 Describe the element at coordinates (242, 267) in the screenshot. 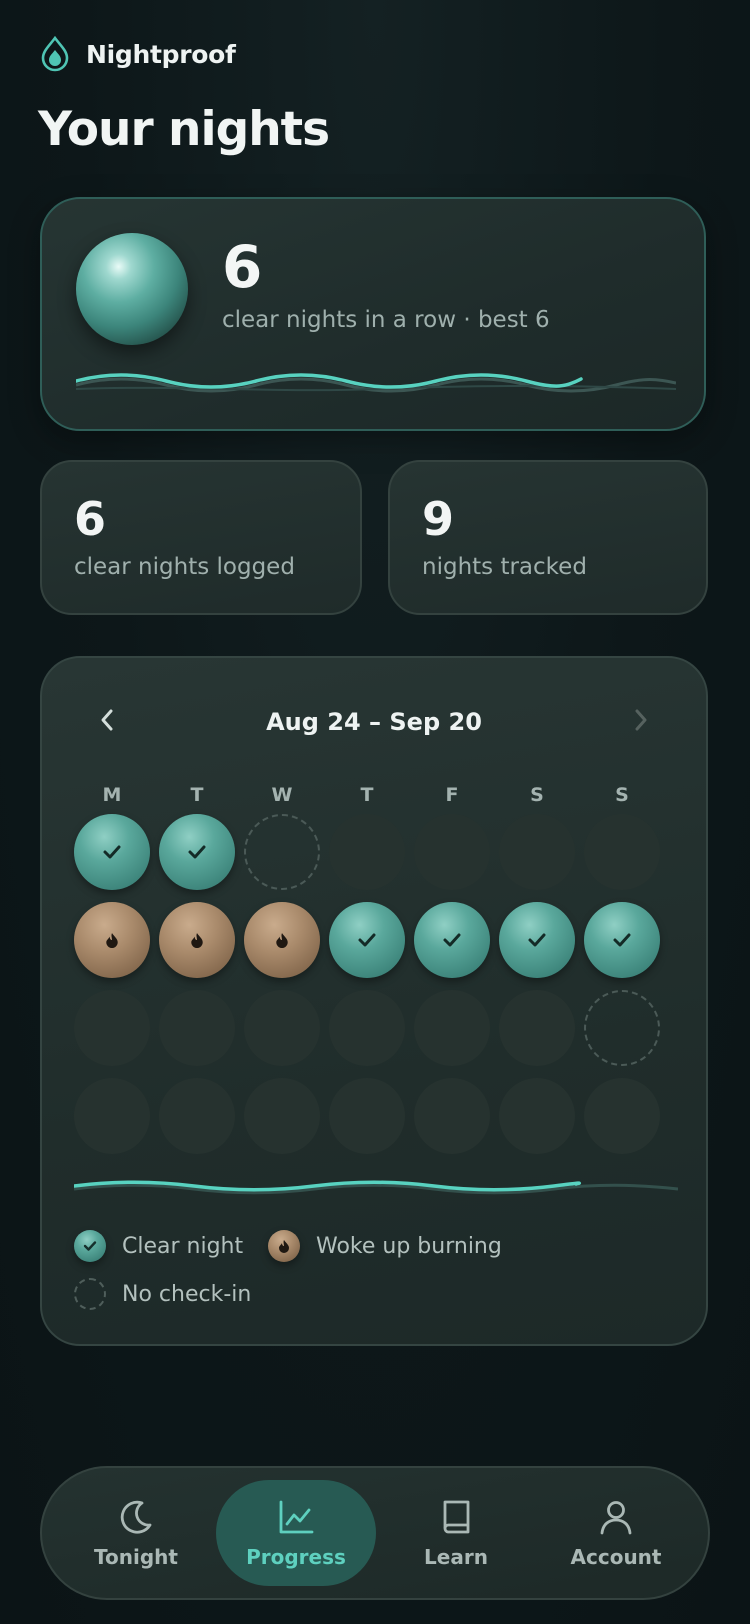

I see `streak-count: 6` at that location.